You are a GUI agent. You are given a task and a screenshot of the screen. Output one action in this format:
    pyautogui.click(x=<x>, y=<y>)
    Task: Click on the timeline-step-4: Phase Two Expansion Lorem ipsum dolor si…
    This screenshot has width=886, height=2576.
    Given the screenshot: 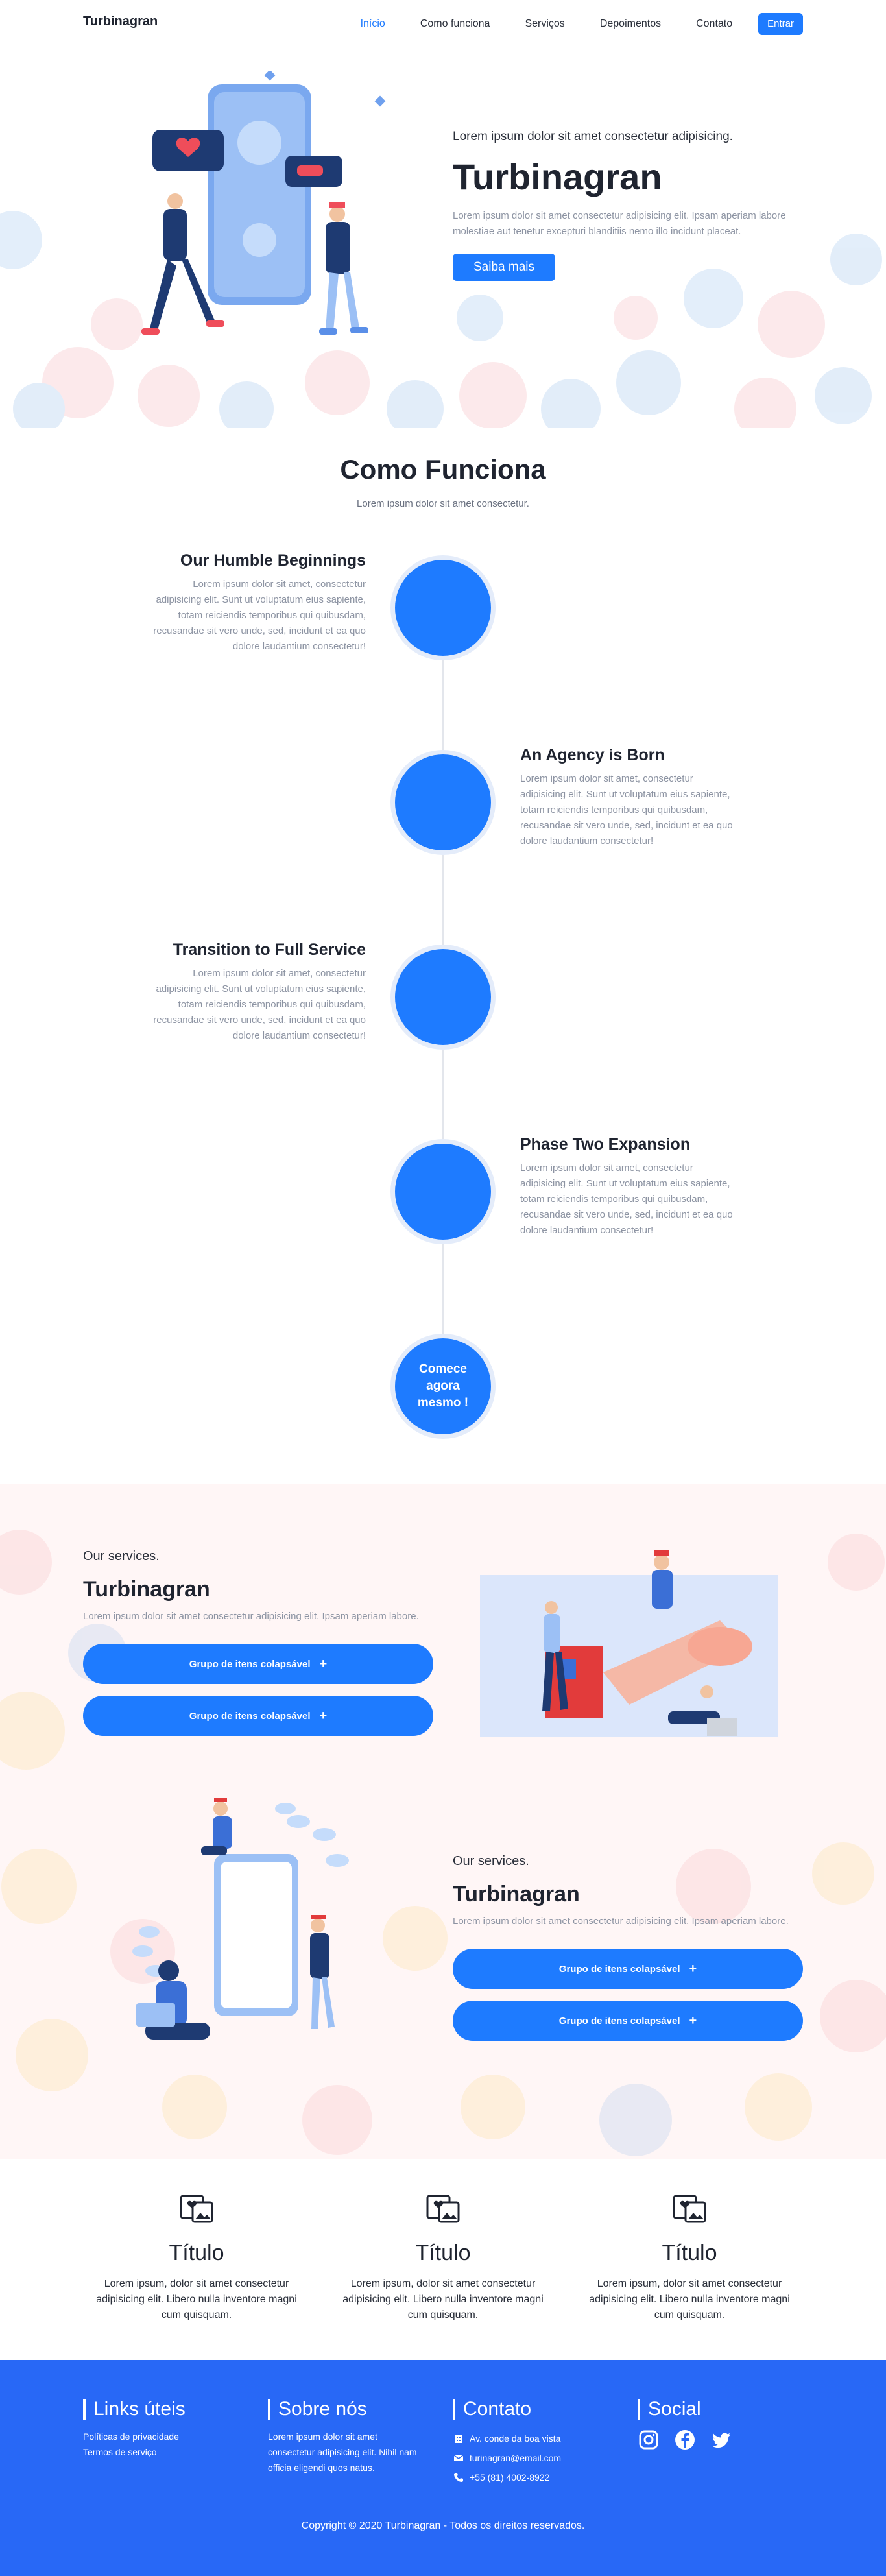 What is the action you would take?
    pyautogui.click(x=629, y=1186)
    